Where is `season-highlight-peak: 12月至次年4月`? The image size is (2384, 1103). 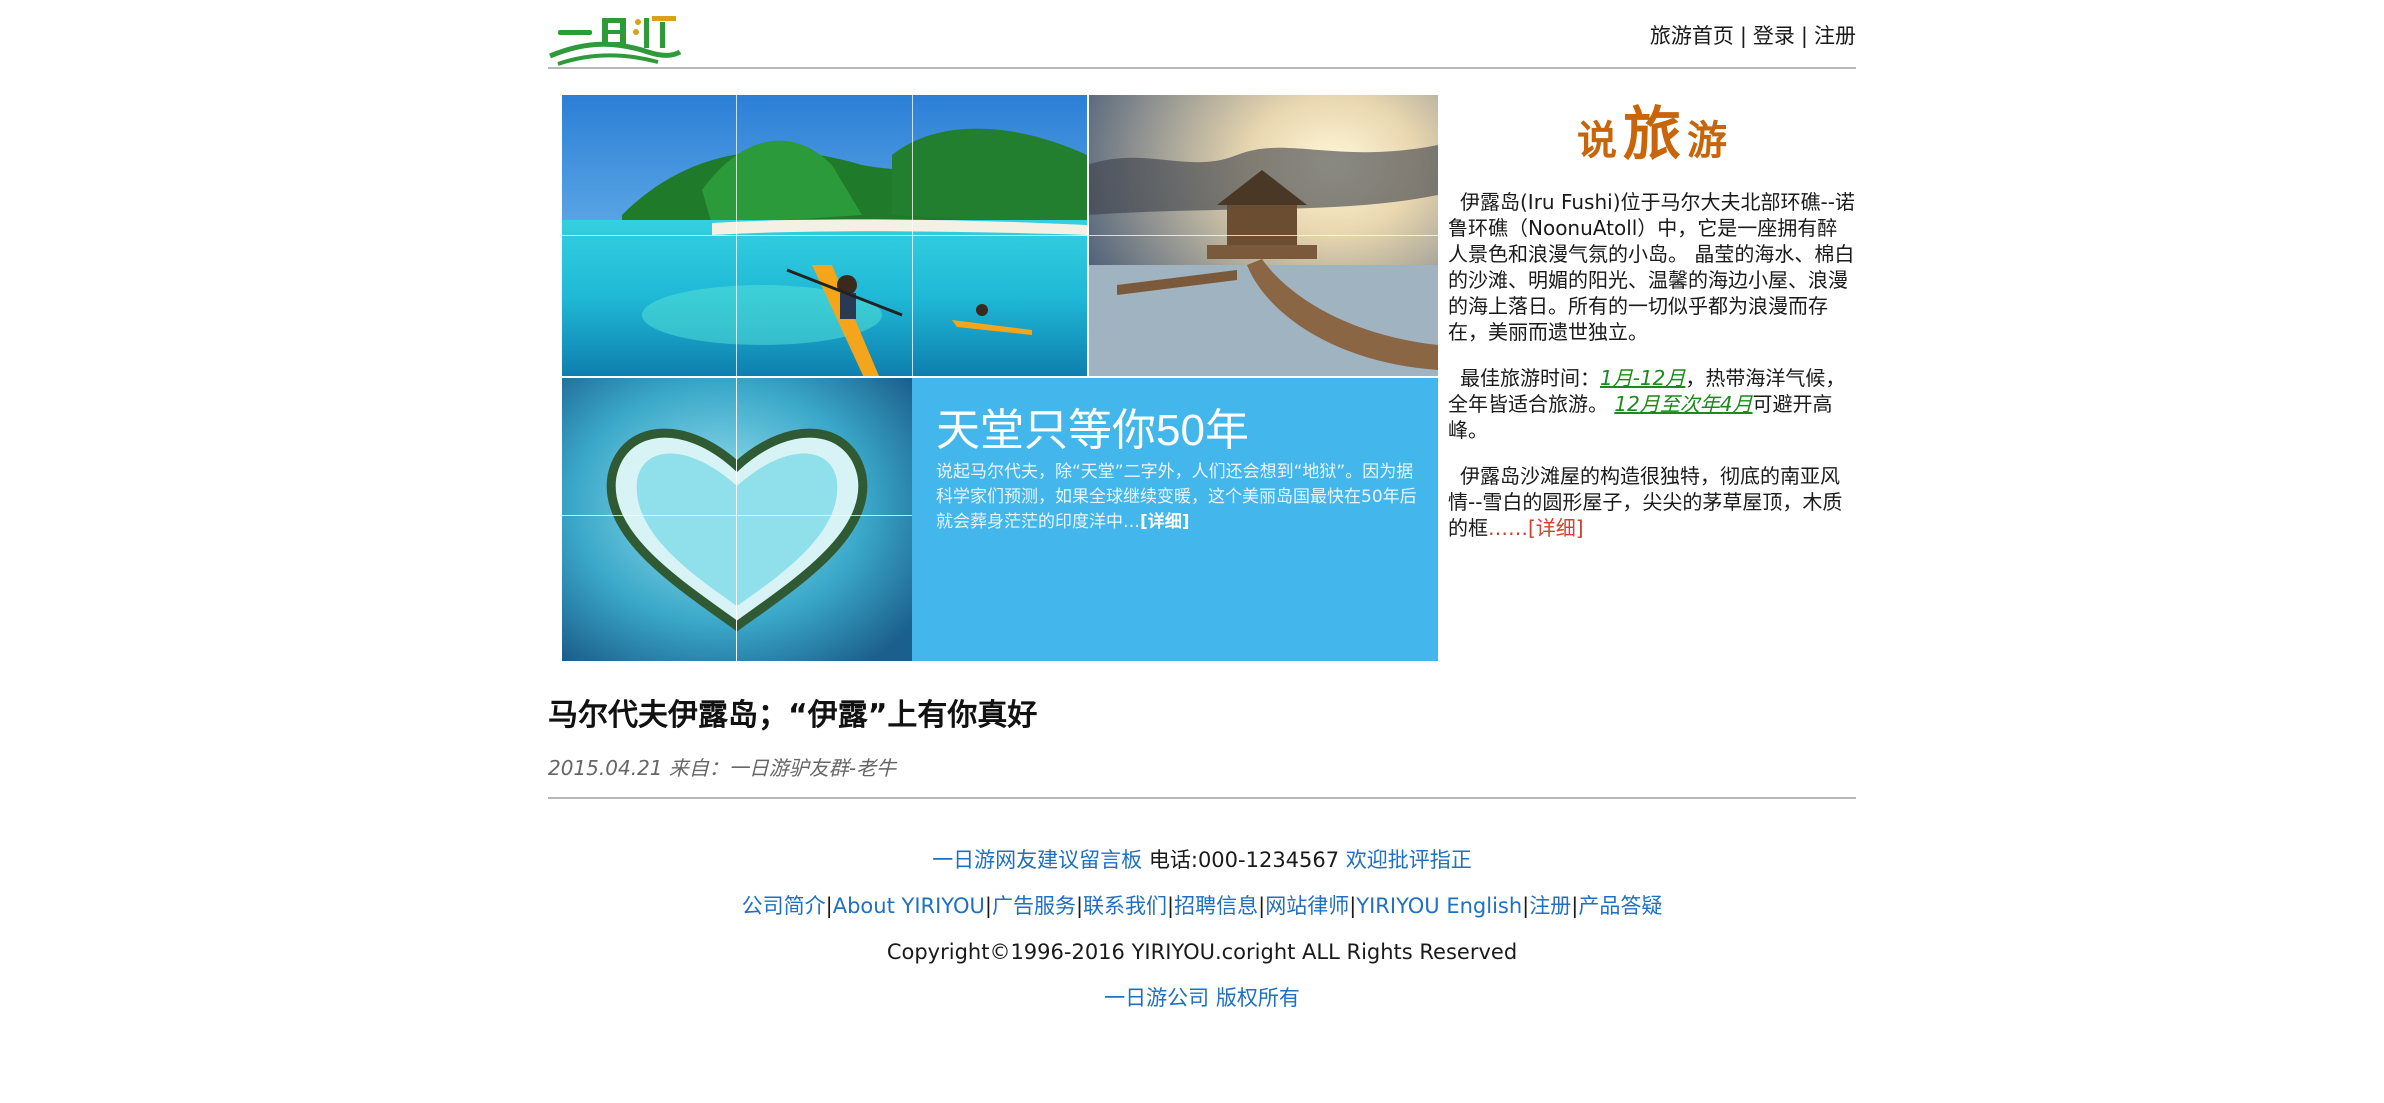 season-highlight-peak: 12月至次年4月 is located at coordinates (1683, 404).